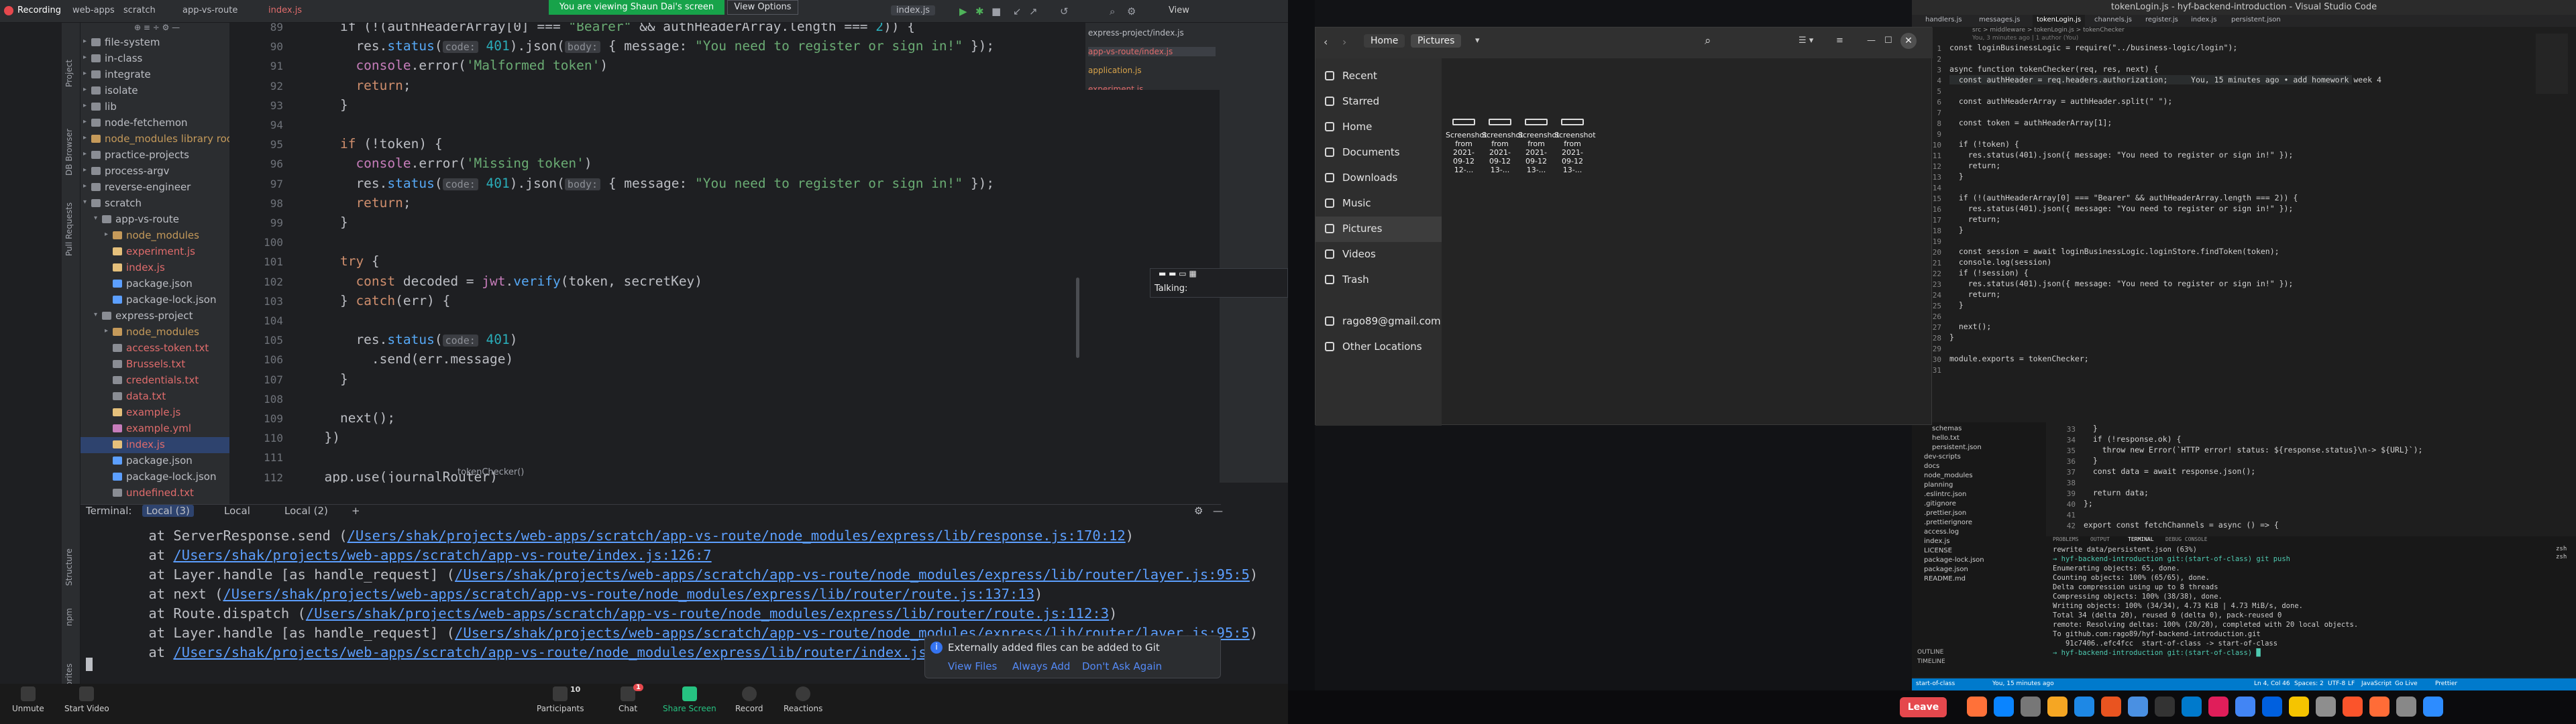 Image resolution: width=2576 pixels, height=724 pixels. What do you see at coordinates (2004, 707) in the screenshot?
I see `thunderbird-icon` at bounding box center [2004, 707].